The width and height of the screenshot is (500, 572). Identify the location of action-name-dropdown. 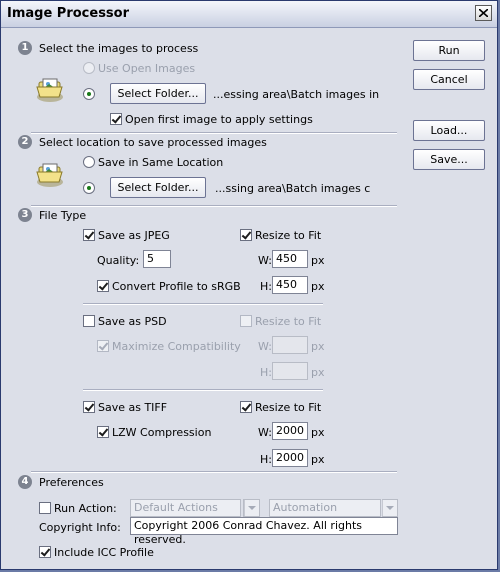
(390, 508).